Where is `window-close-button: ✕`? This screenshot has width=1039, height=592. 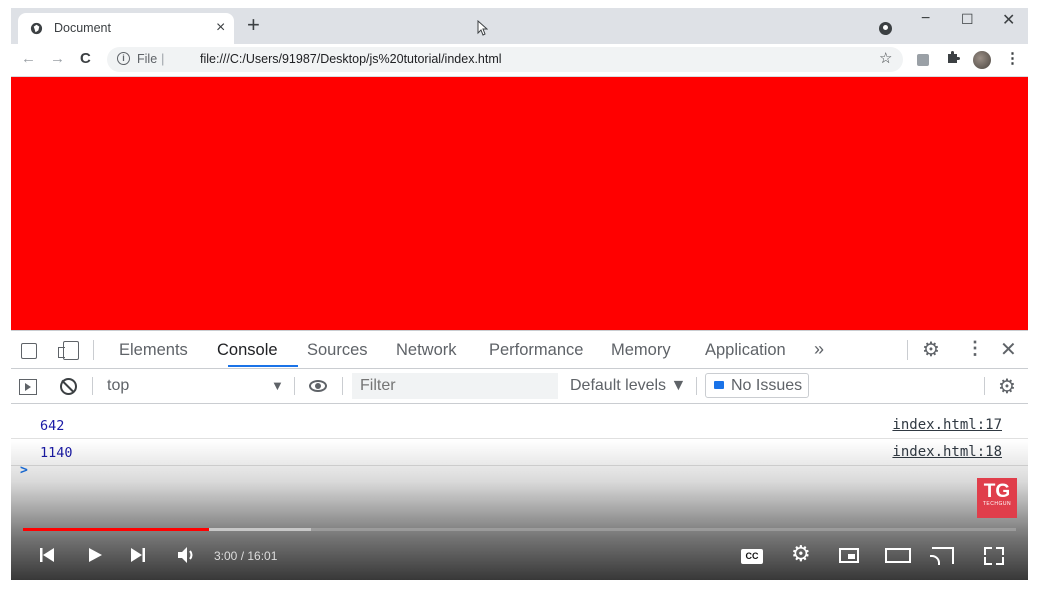 window-close-button: ✕ is located at coordinates (1008, 20).